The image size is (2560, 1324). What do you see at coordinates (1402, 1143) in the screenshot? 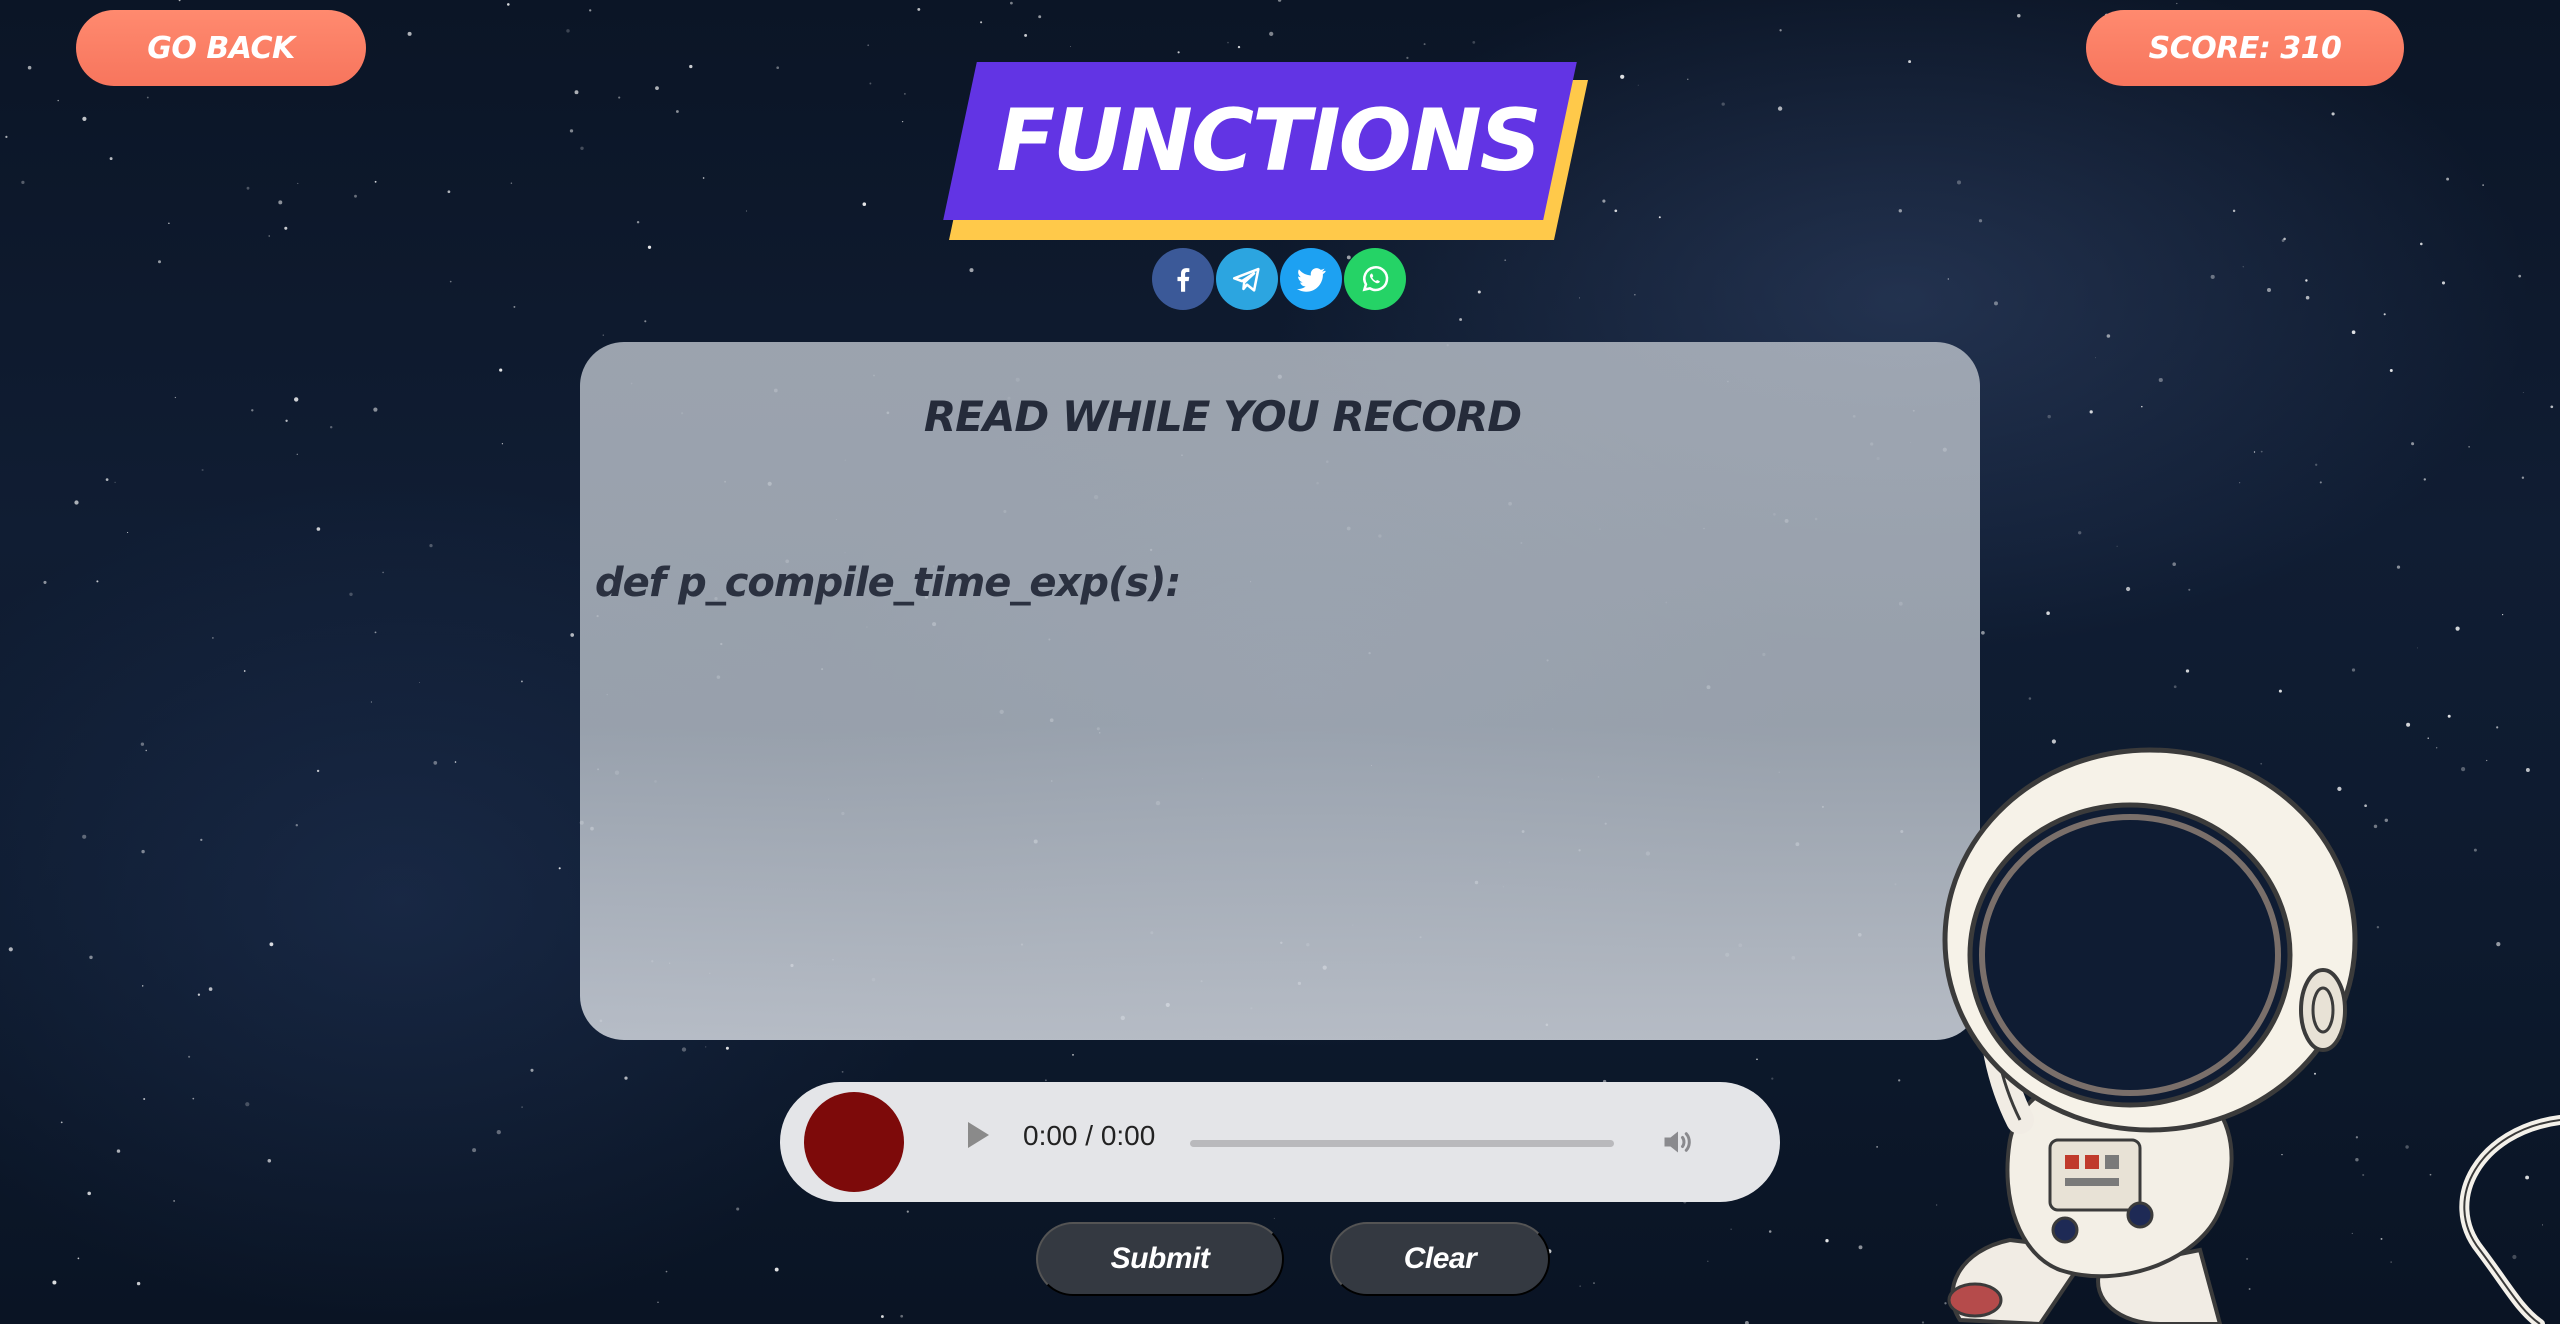
I see `audio-progress-slider` at bounding box center [1402, 1143].